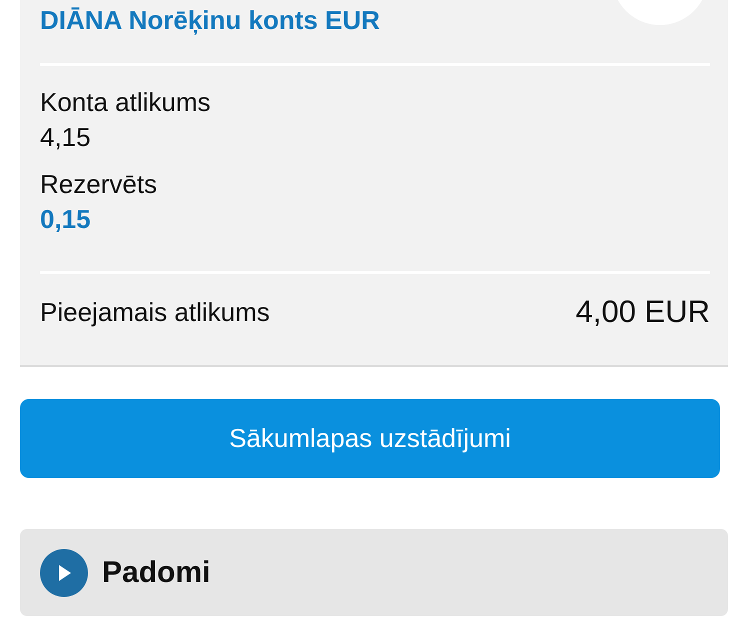 Image resolution: width=750 pixels, height=622 pixels. Describe the element at coordinates (64, 572) in the screenshot. I see `play-icon` at that location.